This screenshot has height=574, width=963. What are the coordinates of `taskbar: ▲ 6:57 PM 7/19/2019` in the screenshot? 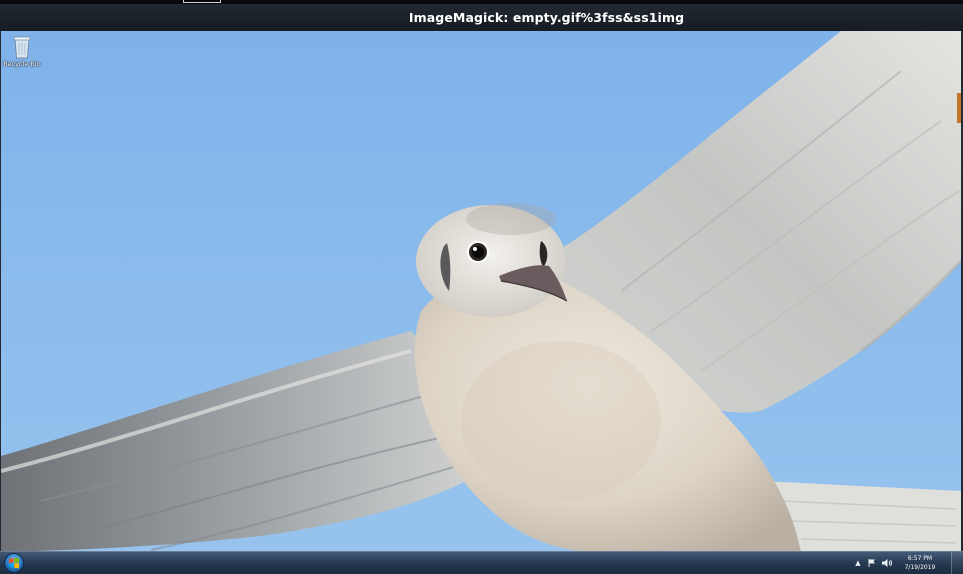 It's located at (481, 562).